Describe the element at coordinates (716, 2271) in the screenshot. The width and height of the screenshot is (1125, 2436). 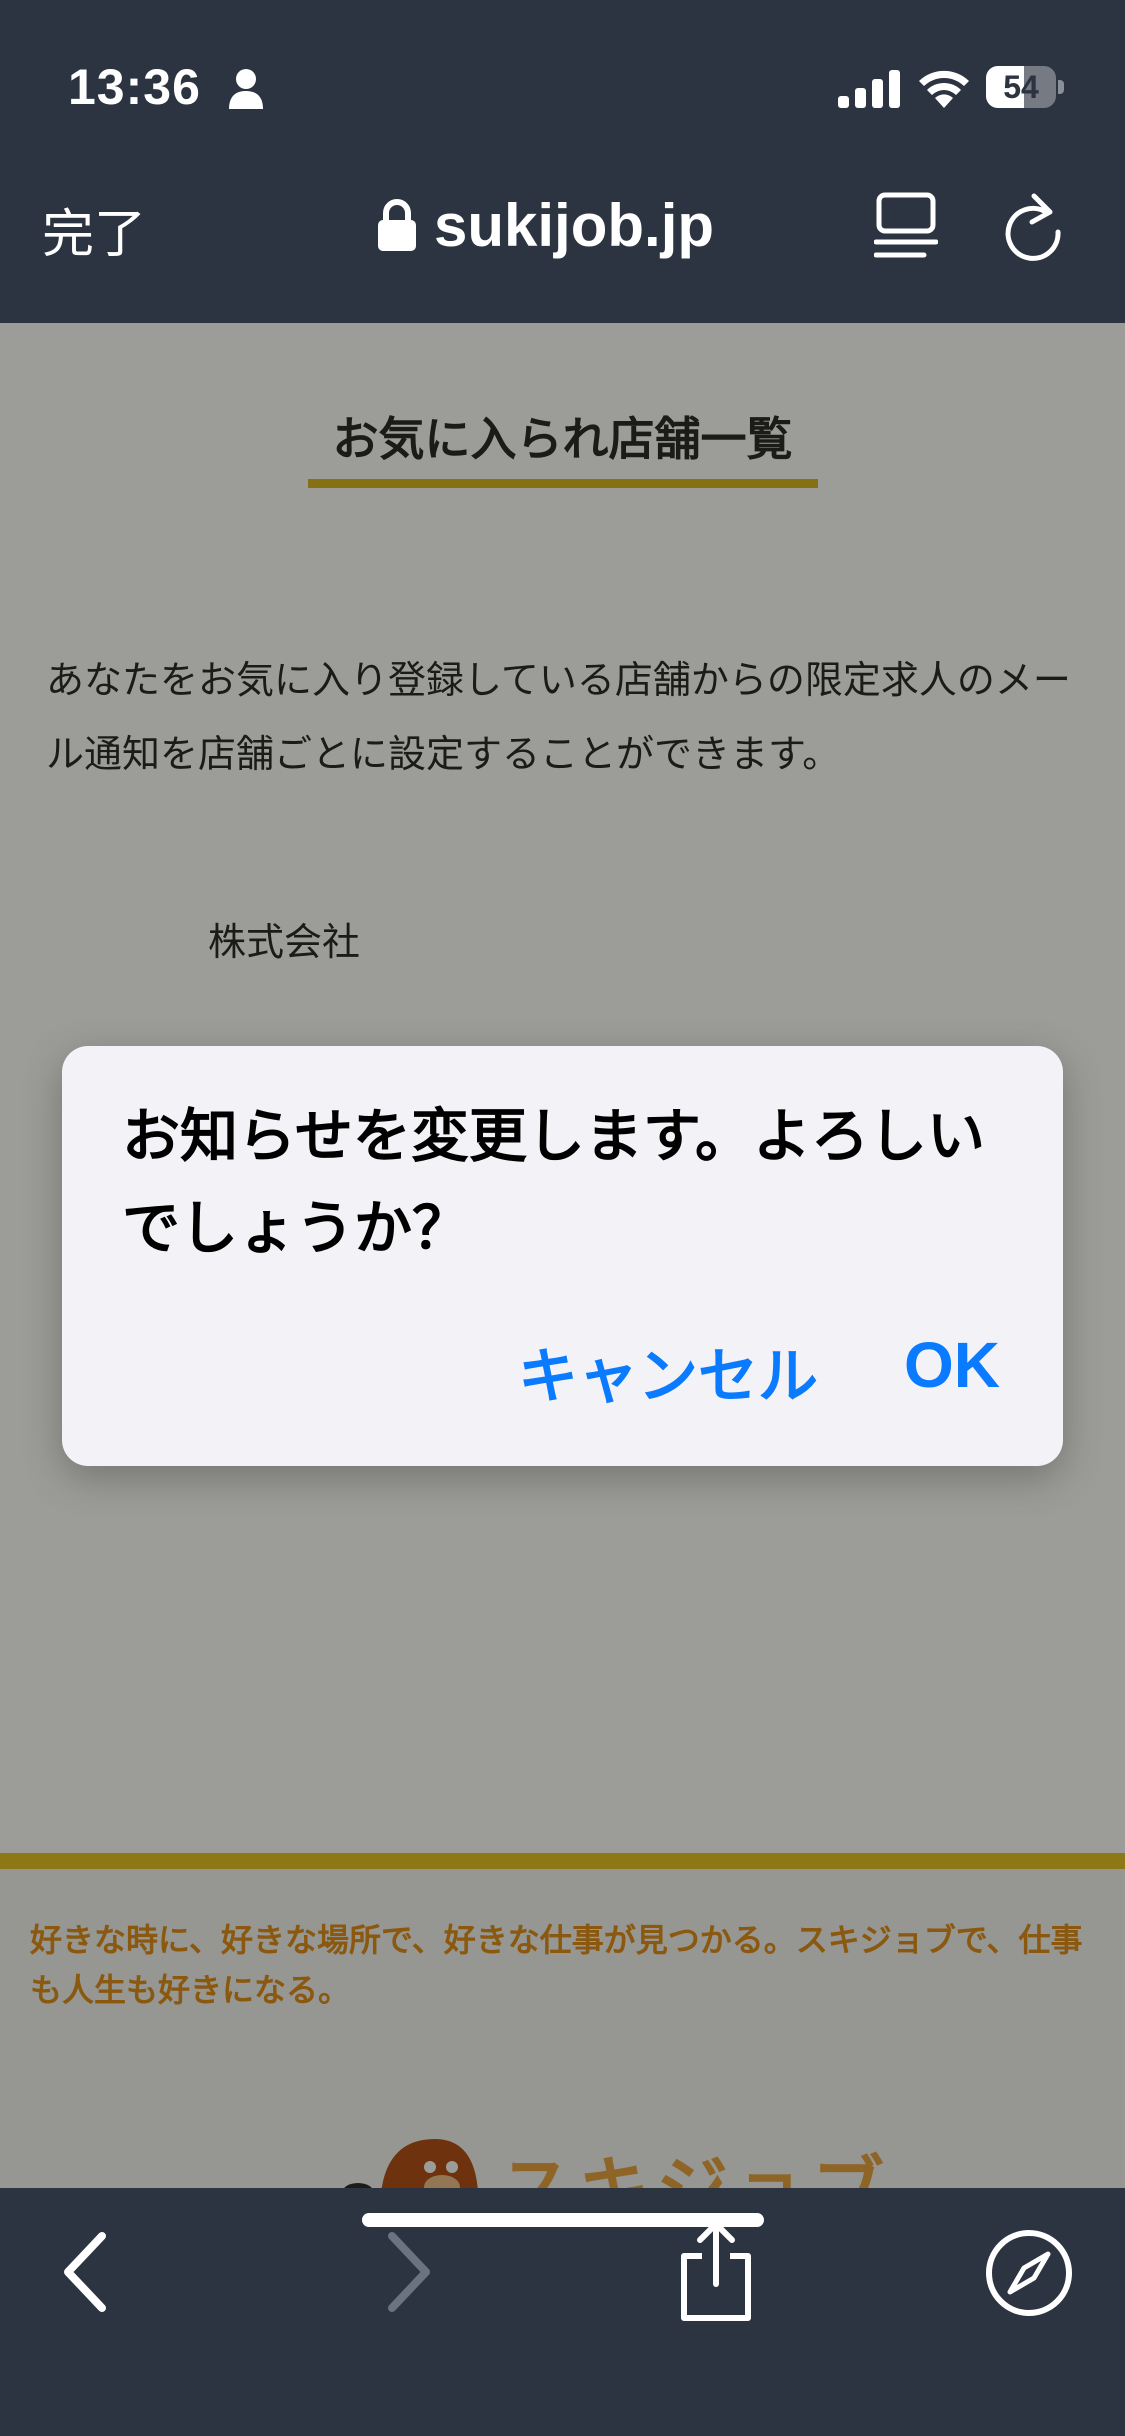
I see `share-icon` at that location.